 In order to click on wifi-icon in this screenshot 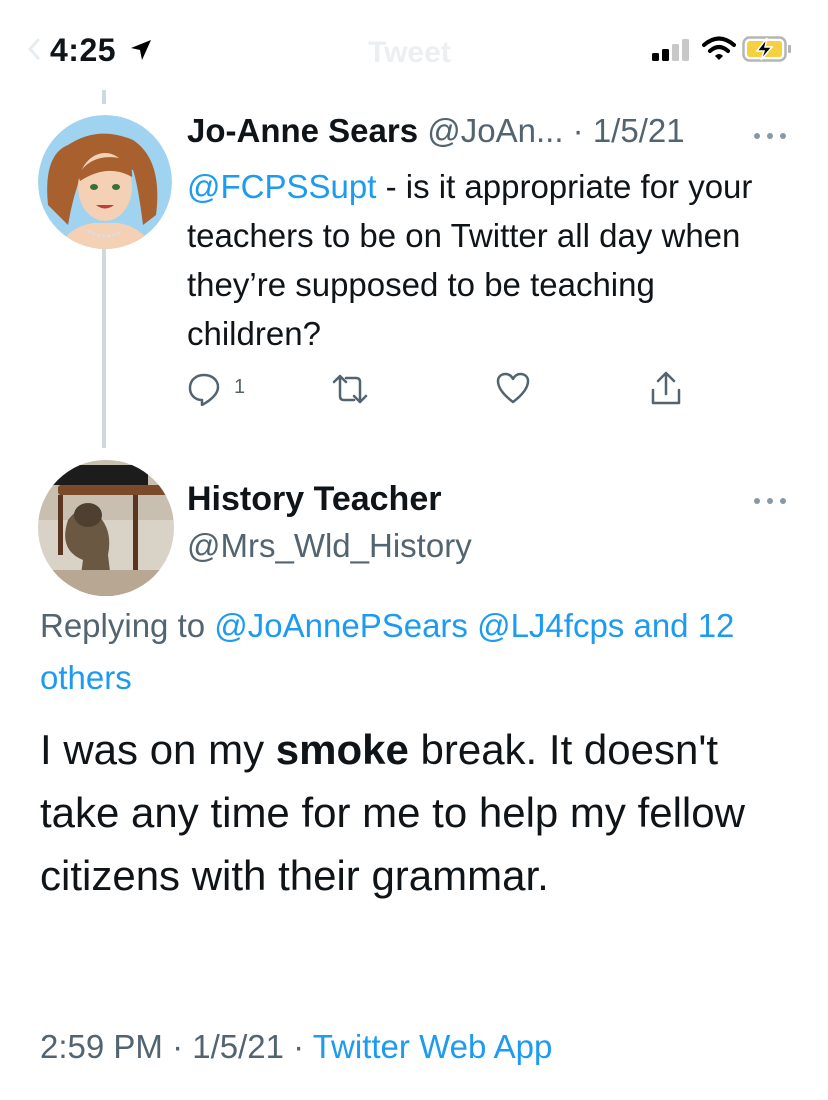, I will do `click(719, 48)`.